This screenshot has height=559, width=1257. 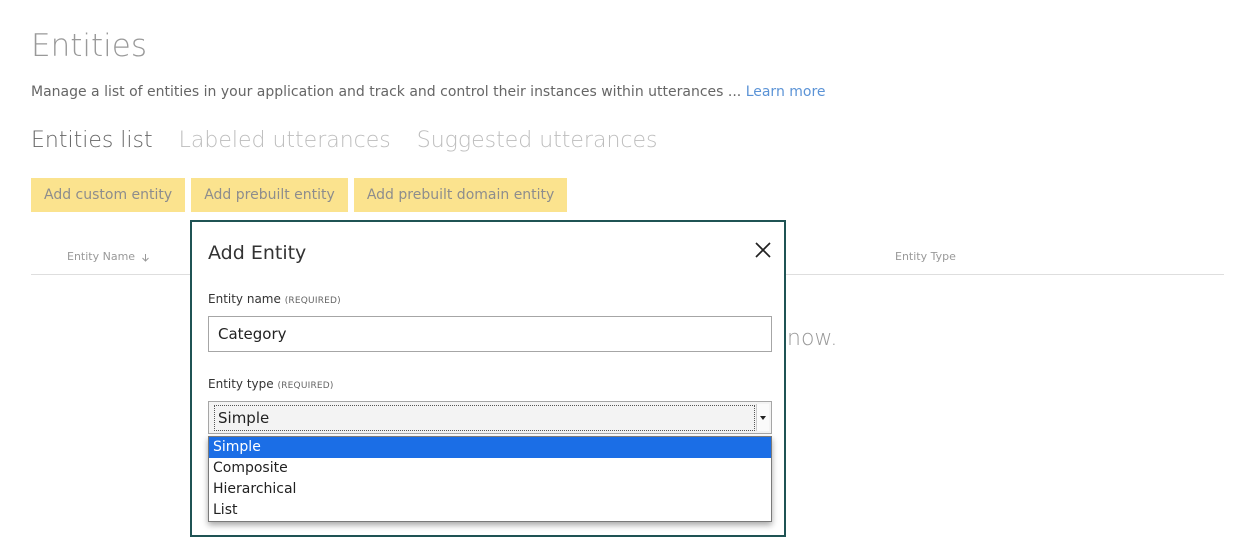 I want to click on entity-name-input, so click(x=490, y=334).